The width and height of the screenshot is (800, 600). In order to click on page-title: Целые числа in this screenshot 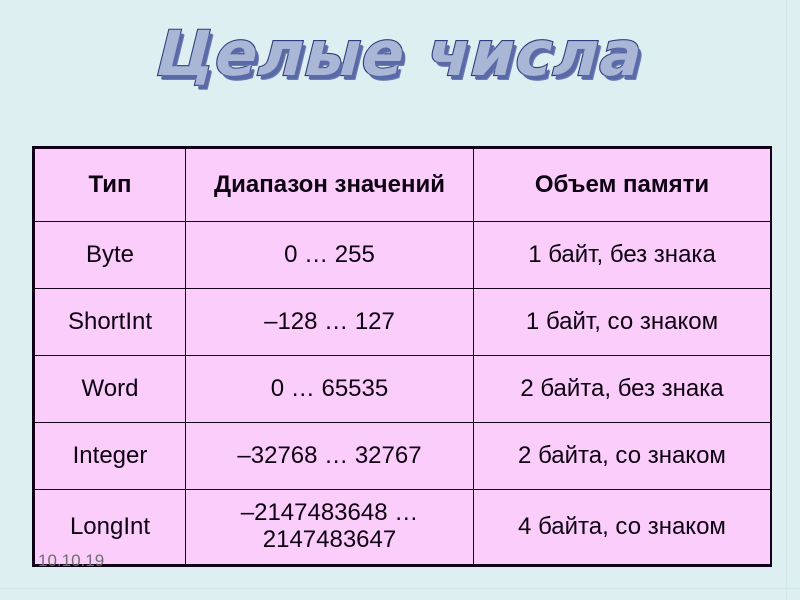, I will do `click(400, 53)`.